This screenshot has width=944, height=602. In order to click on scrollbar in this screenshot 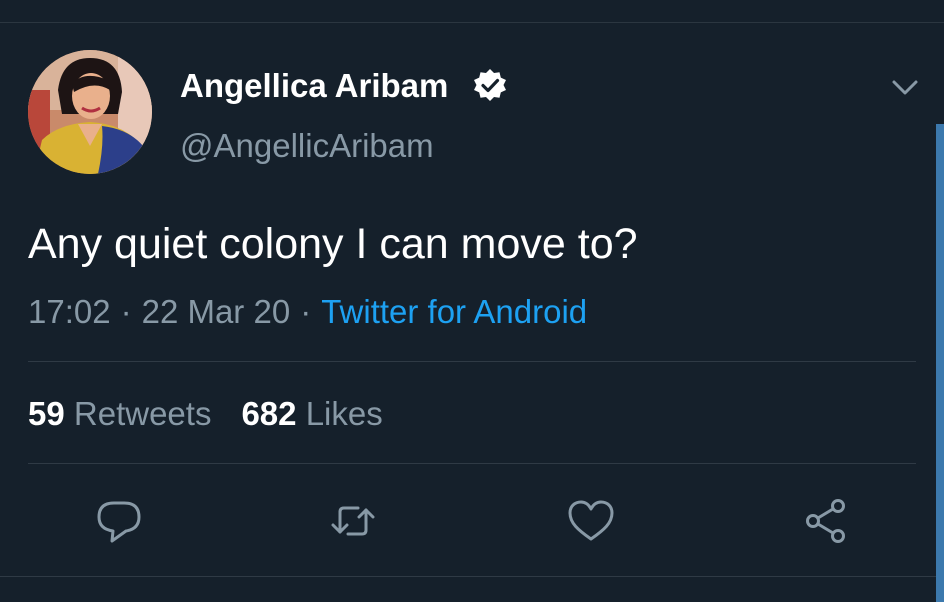, I will do `click(940, 363)`.